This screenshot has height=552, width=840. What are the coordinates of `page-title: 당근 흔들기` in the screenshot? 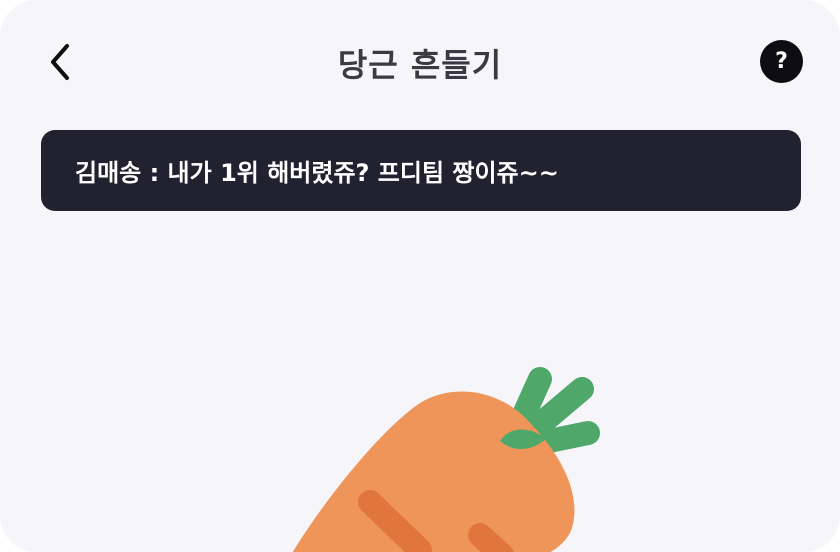 It's located at (420, 65).